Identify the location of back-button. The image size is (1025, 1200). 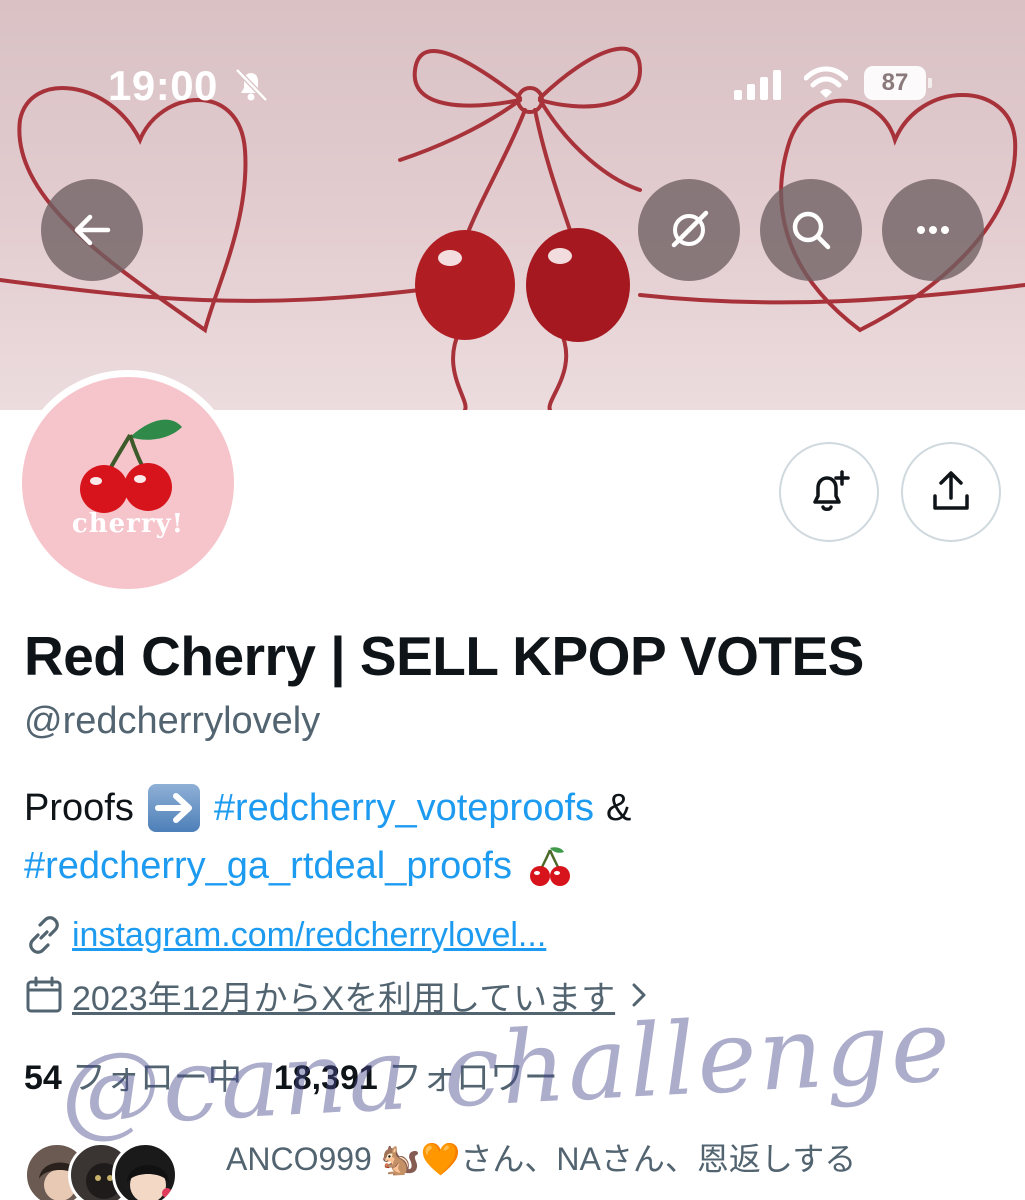
(92, 230).